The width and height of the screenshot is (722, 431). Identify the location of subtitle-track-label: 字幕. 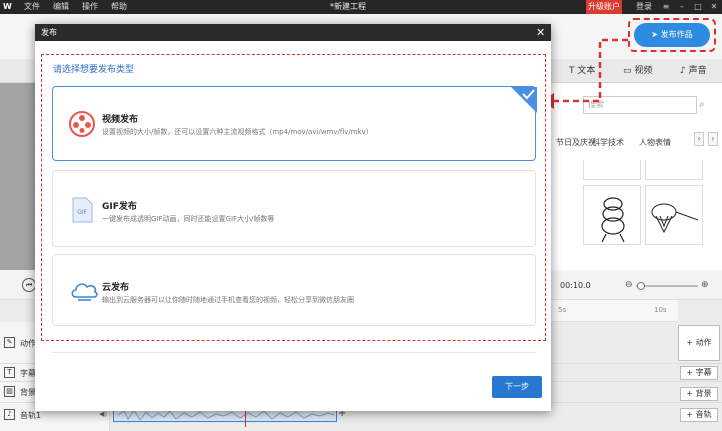
(28, 373).